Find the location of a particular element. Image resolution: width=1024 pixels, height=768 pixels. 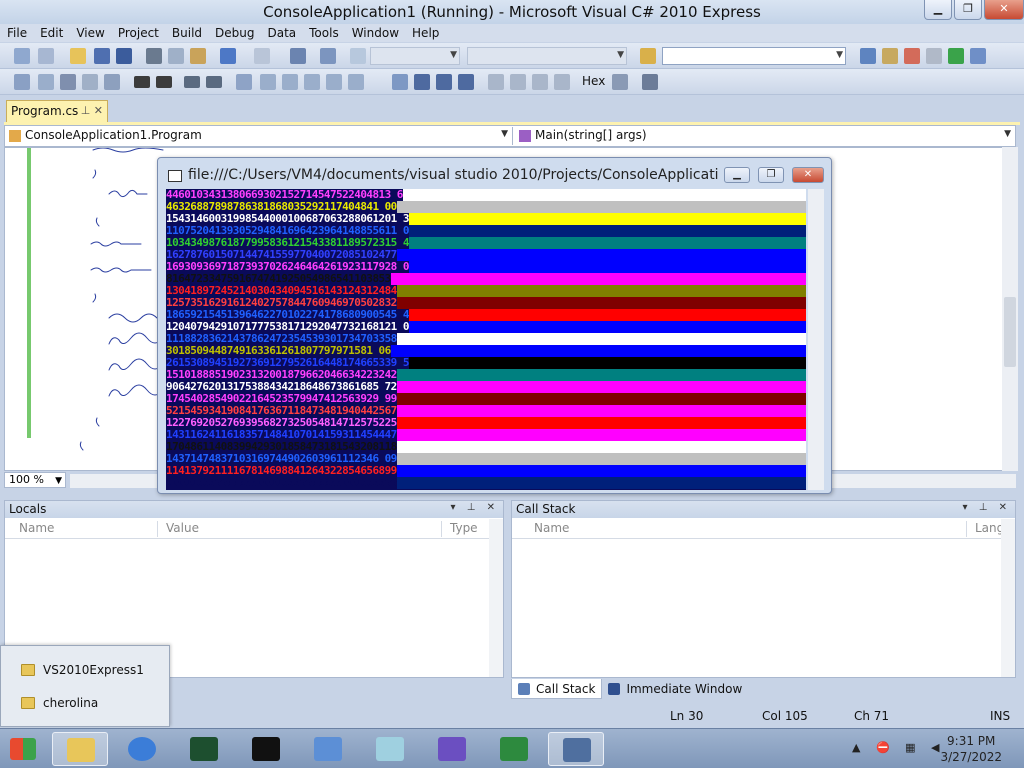

csharp-icon is located at coordinates (514, 749).